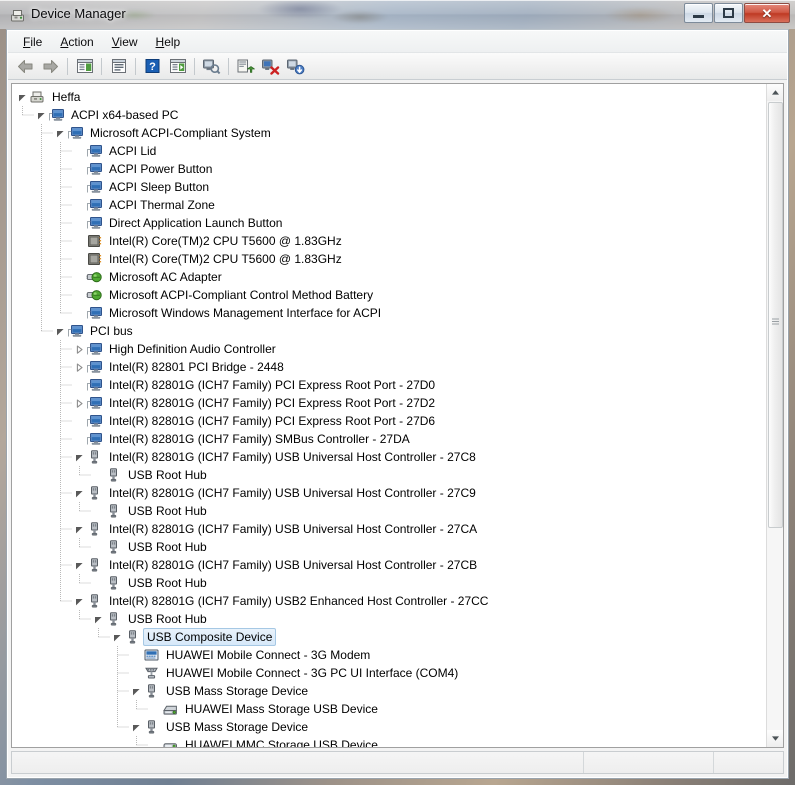 The height and width of the screenshot is (785, 795). What do you see at coordinates (391, 655) in the screenshot?
I see `tree-row: HUAWEI Mobile Connect - 3G Modem` at bounding box center [391, 655].